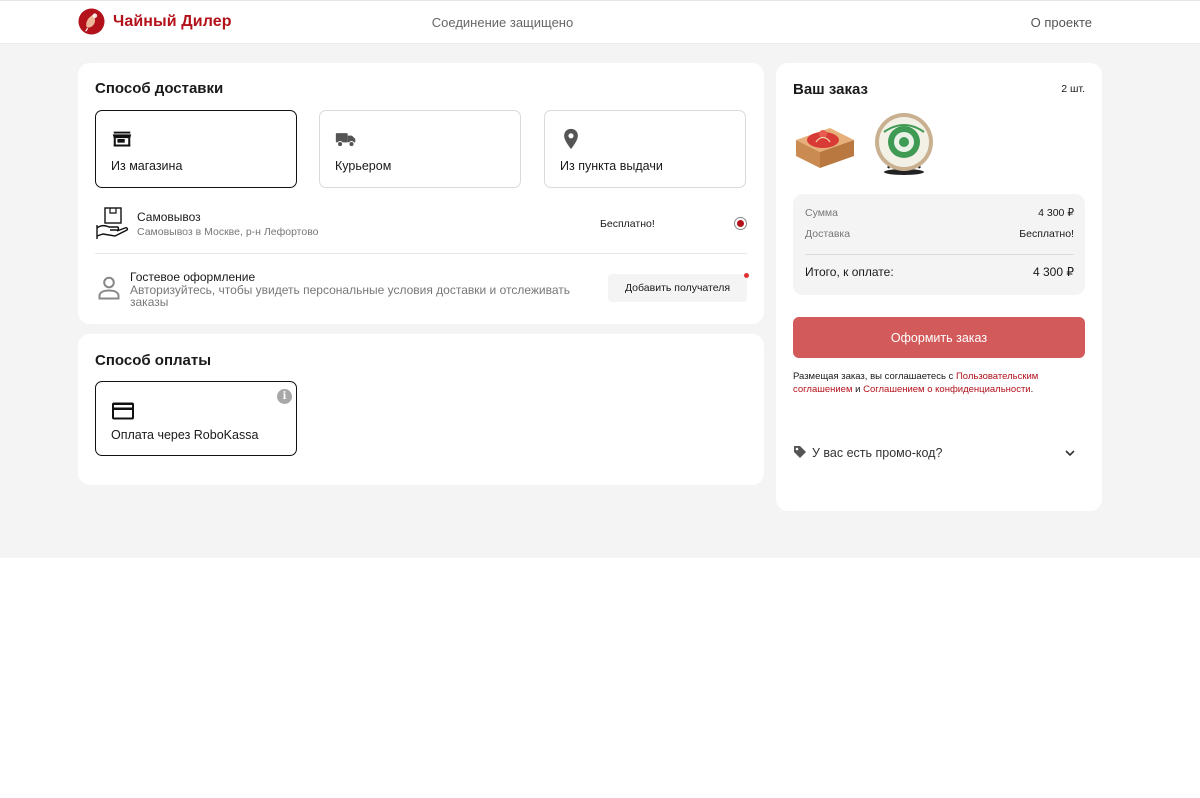 This screenshot has width=1200, height=798. What do you see at coordinates (109, 288) in the screenshot?
I see `user-icon` at bounding box center [109, 288].